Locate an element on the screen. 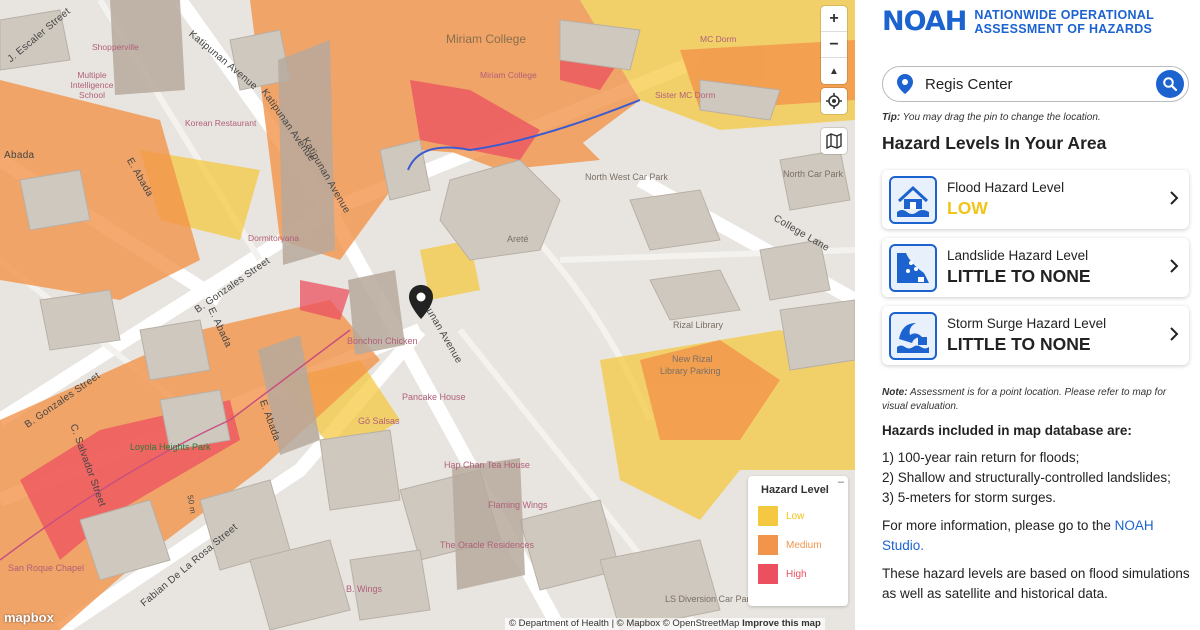 This screenshot has height=630, width=1200. improve-map-link: Improve this map is located at coordinates (781, 623).